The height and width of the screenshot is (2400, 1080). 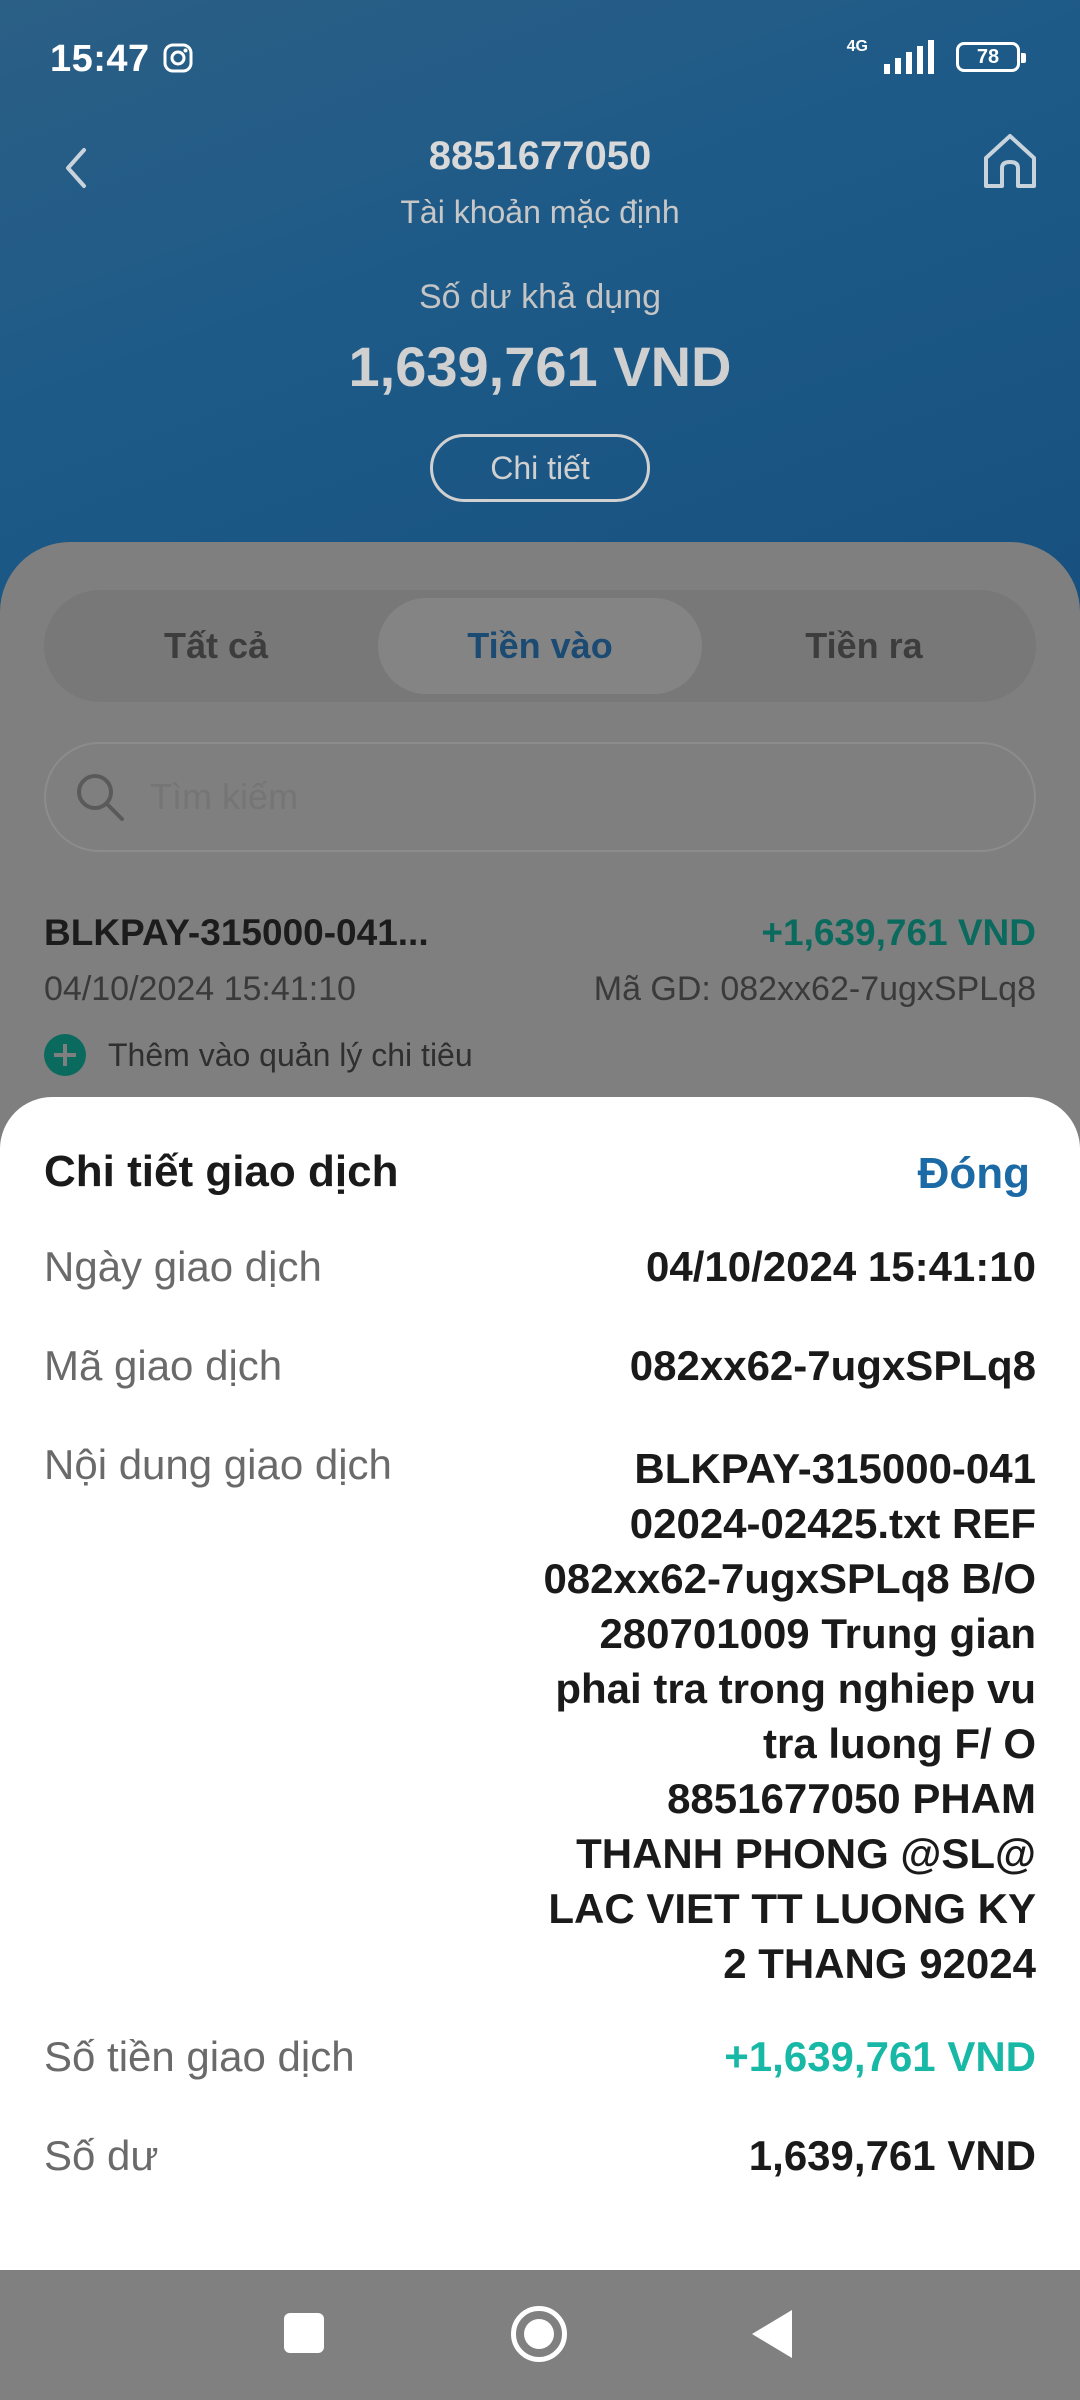 I want to click on detail-label: Số tiền giao dịch, so click(x=199, y=2056).